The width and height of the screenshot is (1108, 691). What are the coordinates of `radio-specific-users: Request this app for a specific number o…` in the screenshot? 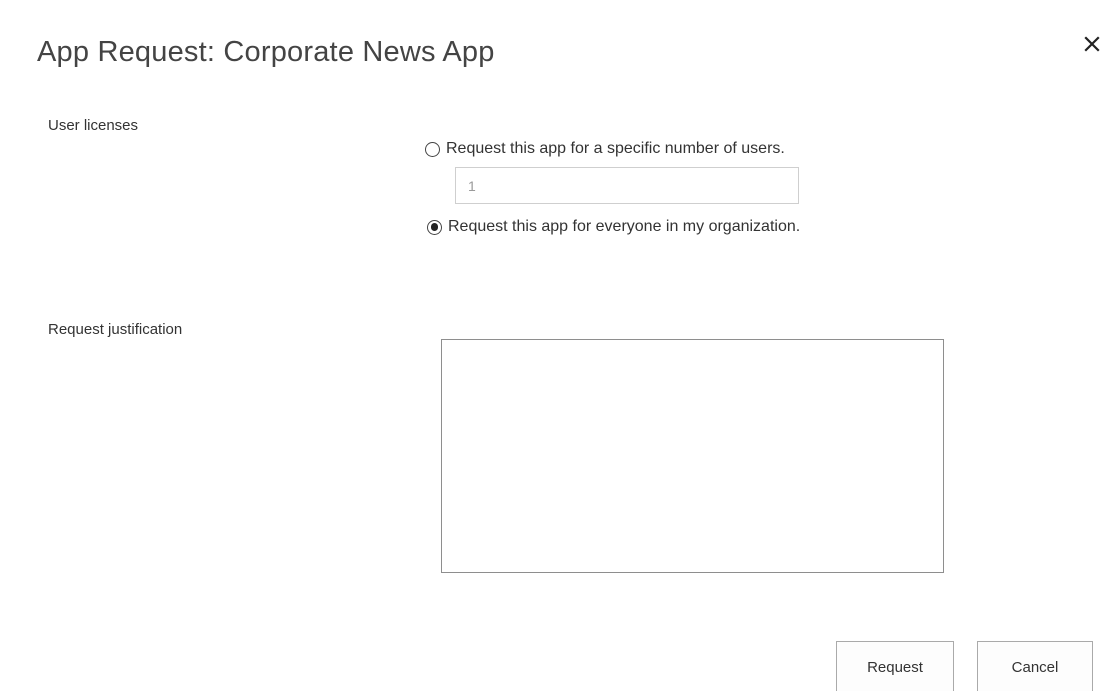 It's located at (605, 149).